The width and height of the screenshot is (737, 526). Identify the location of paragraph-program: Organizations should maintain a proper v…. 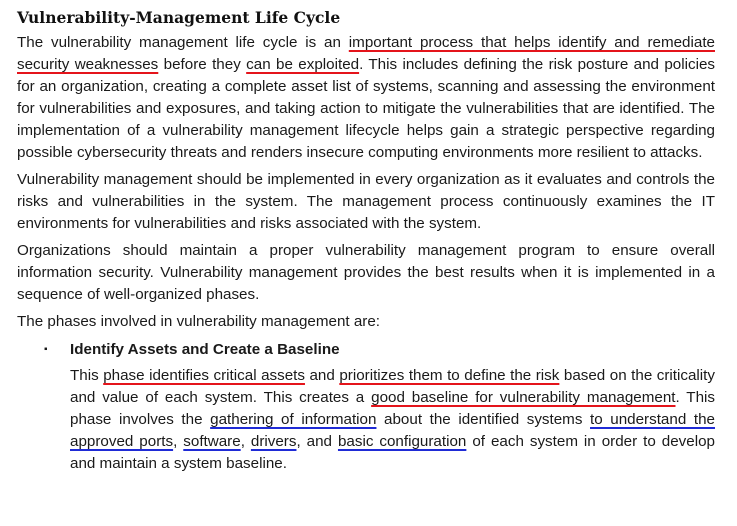
(366, 272).